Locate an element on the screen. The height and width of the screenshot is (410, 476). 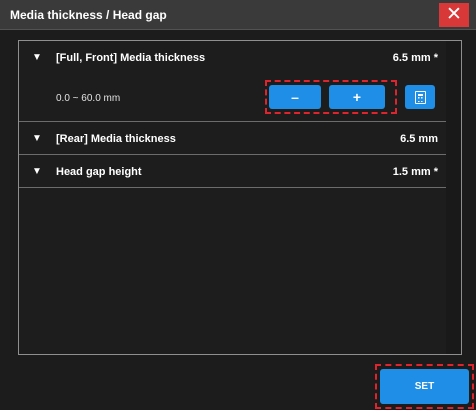
head-gap-height-label: Head gap height is located at coordinates (99, 172).